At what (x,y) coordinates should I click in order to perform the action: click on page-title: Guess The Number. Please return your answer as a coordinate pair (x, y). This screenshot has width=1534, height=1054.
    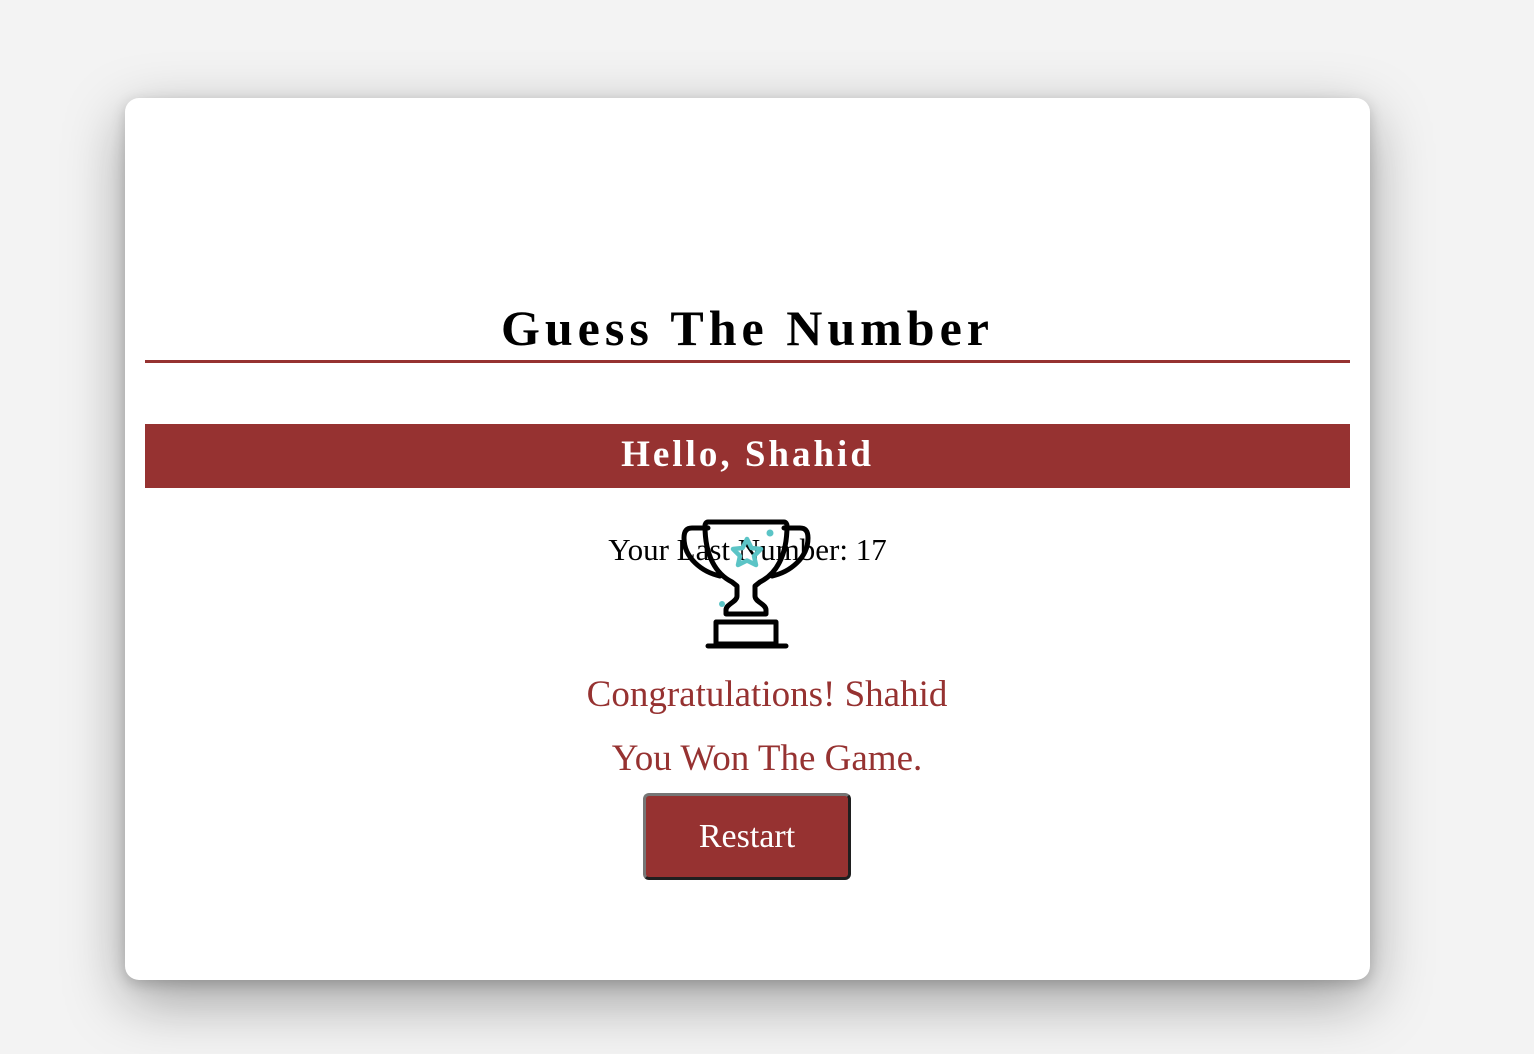
    Looking at the image, I should click on (747, 328).